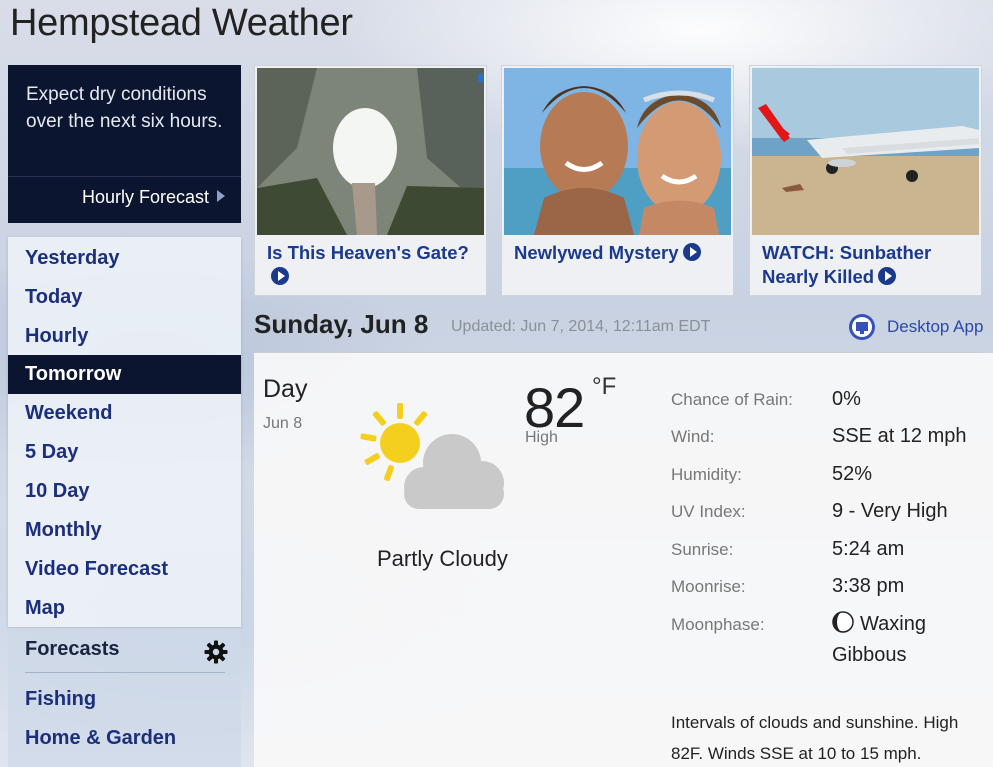 This screenshot has height=767, width=993. I want to click on news-caption: Is This Heaven's Gate?, so click(372, 265).